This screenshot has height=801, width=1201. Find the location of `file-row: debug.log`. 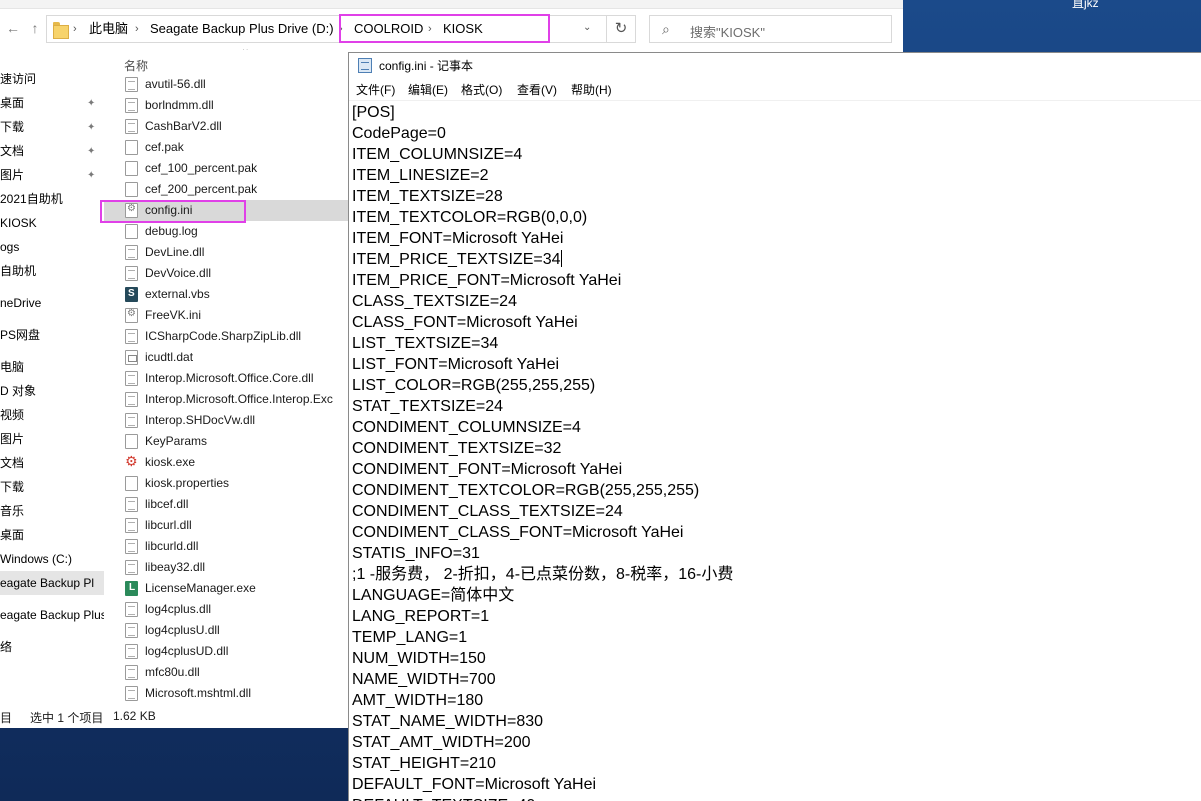

file-row: debug.log is located at coordinates (234, 231).